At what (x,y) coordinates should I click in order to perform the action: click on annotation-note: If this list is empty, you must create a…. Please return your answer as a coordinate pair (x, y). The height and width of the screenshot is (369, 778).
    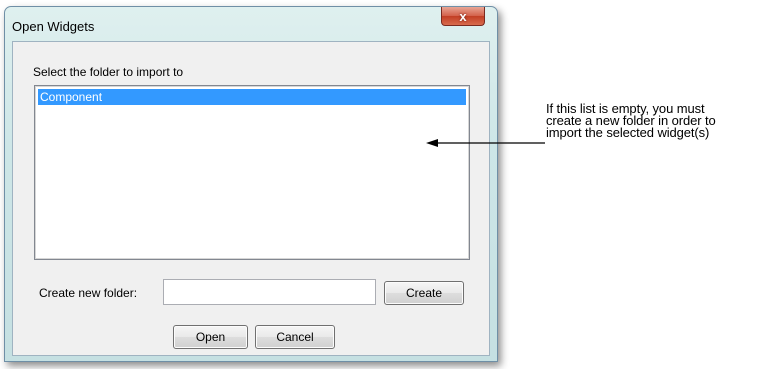
    Looking at the image, I should click on (631, 121).